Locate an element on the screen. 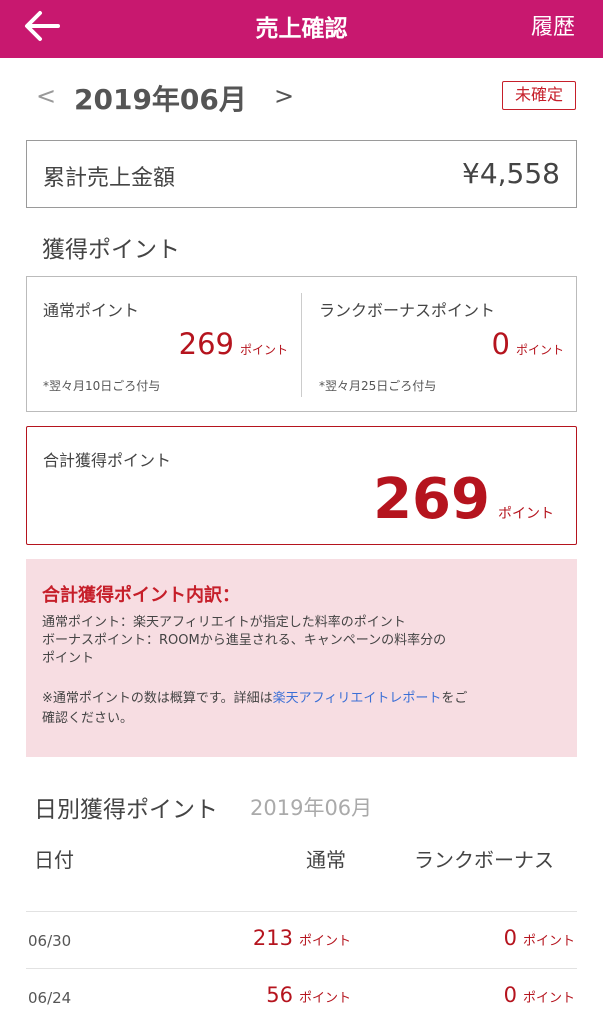 The image size is (603, 1024). total-points-value: 269 ポイント is located at coordinates (463, 499).